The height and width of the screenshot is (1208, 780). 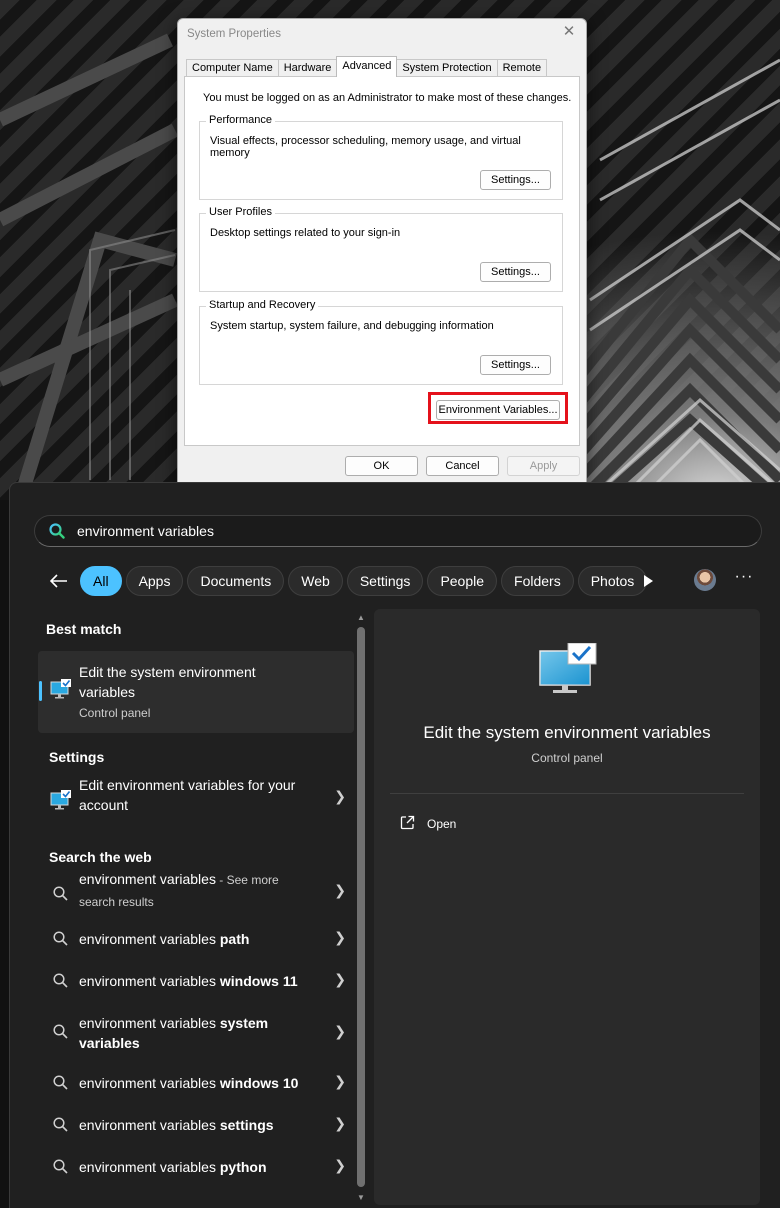 What do you see at coordinates (104, 805) in the screenshot?
I see `settings-title-line2: account` at bounding box center [104, 805].